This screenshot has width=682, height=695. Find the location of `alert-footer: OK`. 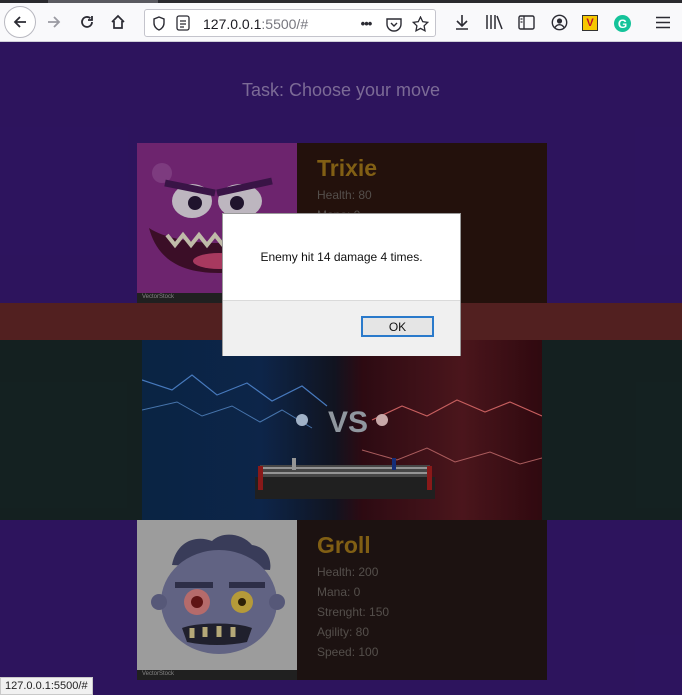

alert-footer: OK is located at coordinates (341, 328).